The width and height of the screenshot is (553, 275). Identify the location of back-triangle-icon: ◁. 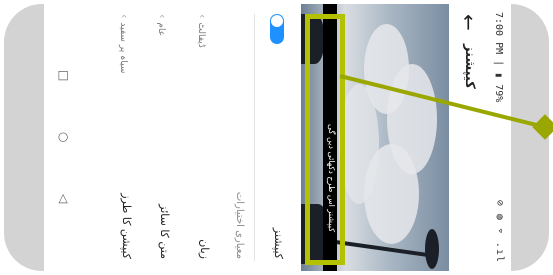
(64, 200).